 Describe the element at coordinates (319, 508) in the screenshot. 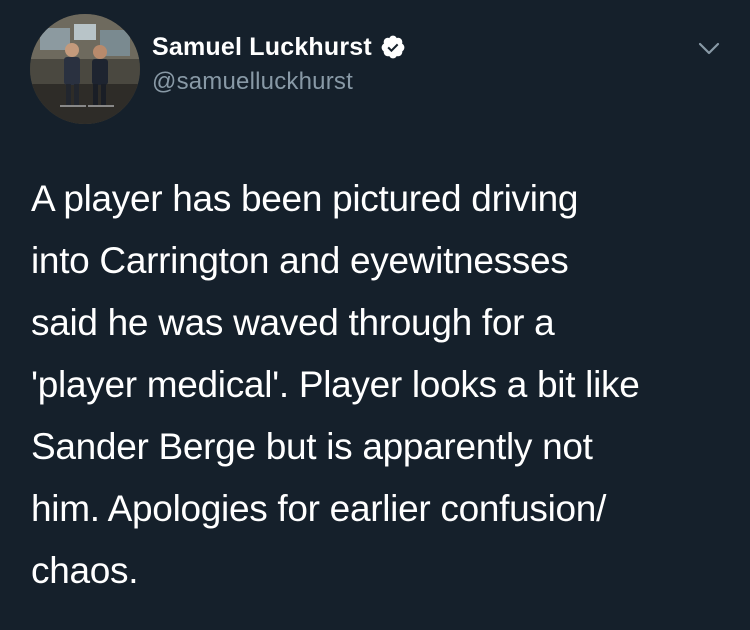

I see `tweet-text-line: him. Apologies for earlier confusion/` at that location.